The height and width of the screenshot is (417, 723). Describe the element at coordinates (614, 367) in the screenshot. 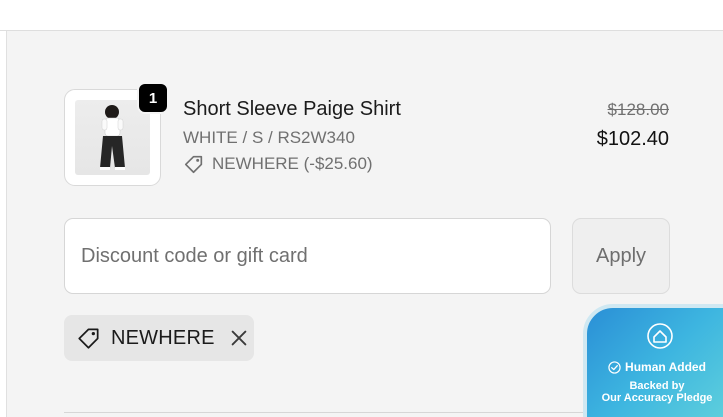

I see `check-circle-icon` at that location.